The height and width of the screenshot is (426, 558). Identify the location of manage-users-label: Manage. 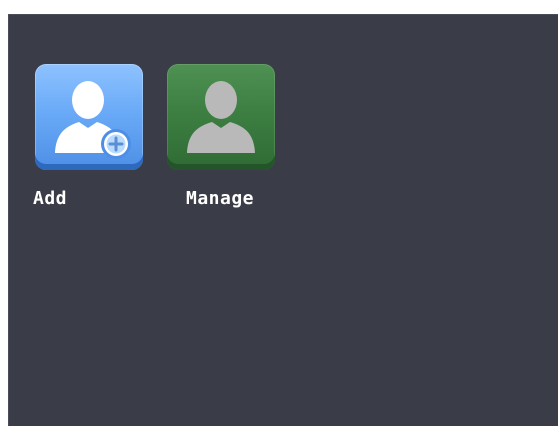
(220, 199).